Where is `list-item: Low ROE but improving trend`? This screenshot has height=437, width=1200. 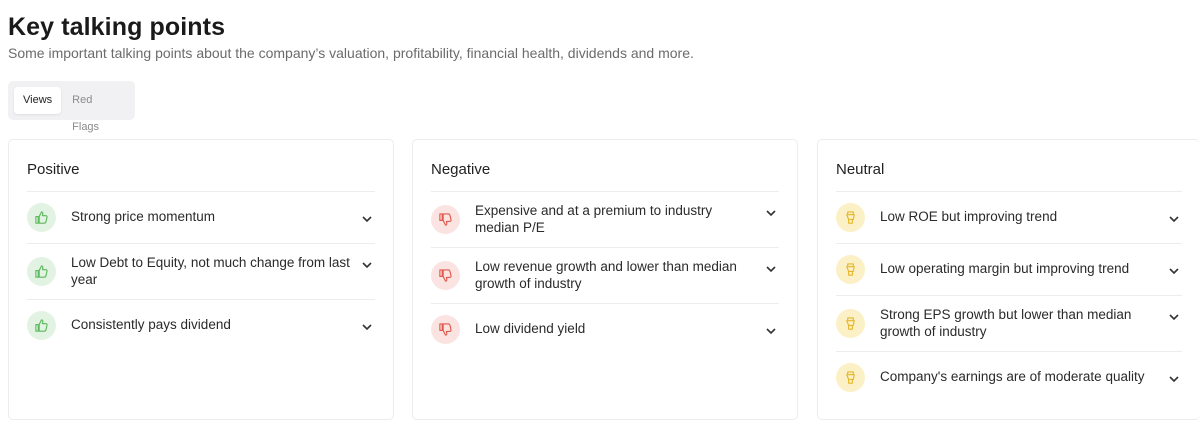
list-item: Low ROE but improving trend is located at coordinates (1009, 217).